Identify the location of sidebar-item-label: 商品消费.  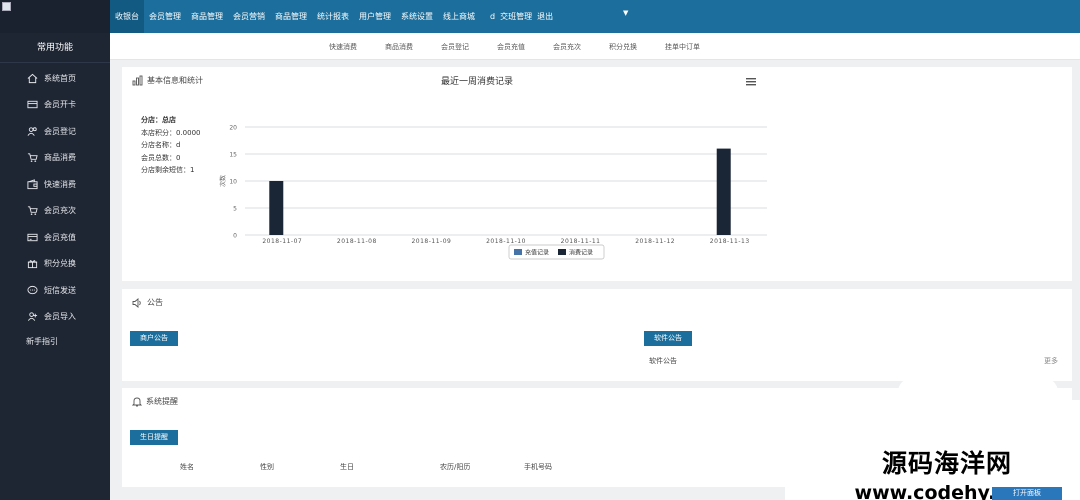
(60, 158).